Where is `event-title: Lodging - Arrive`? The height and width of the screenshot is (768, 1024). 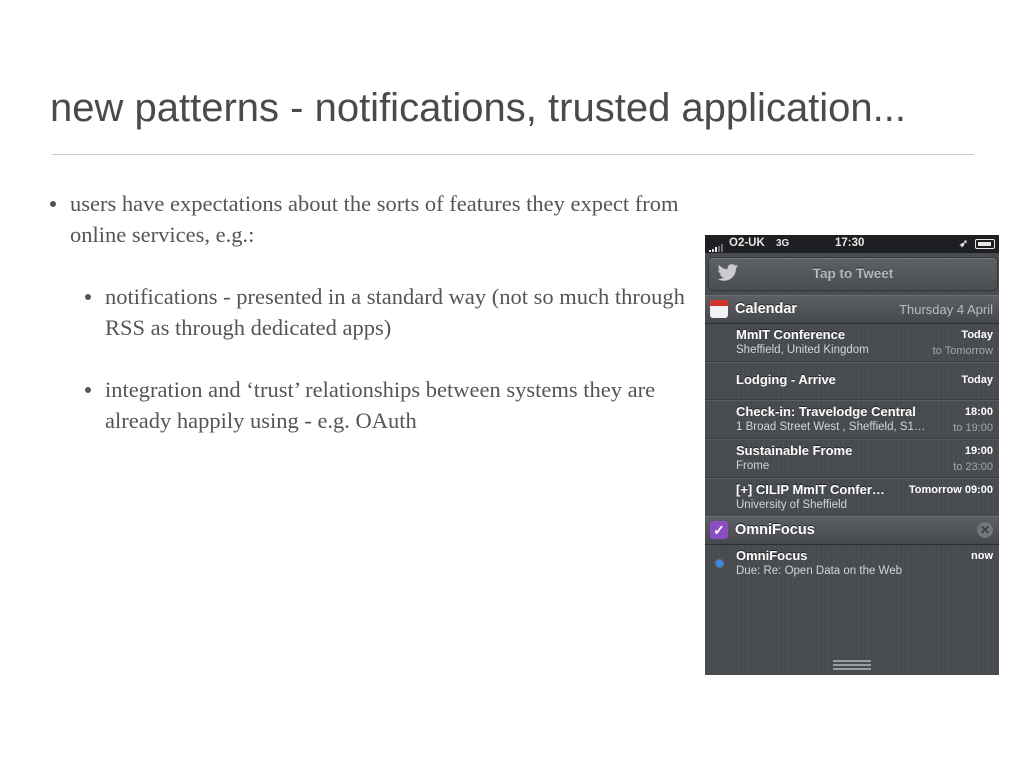
event-title: Lodging - Arrive is located at coordinates (786, 379).